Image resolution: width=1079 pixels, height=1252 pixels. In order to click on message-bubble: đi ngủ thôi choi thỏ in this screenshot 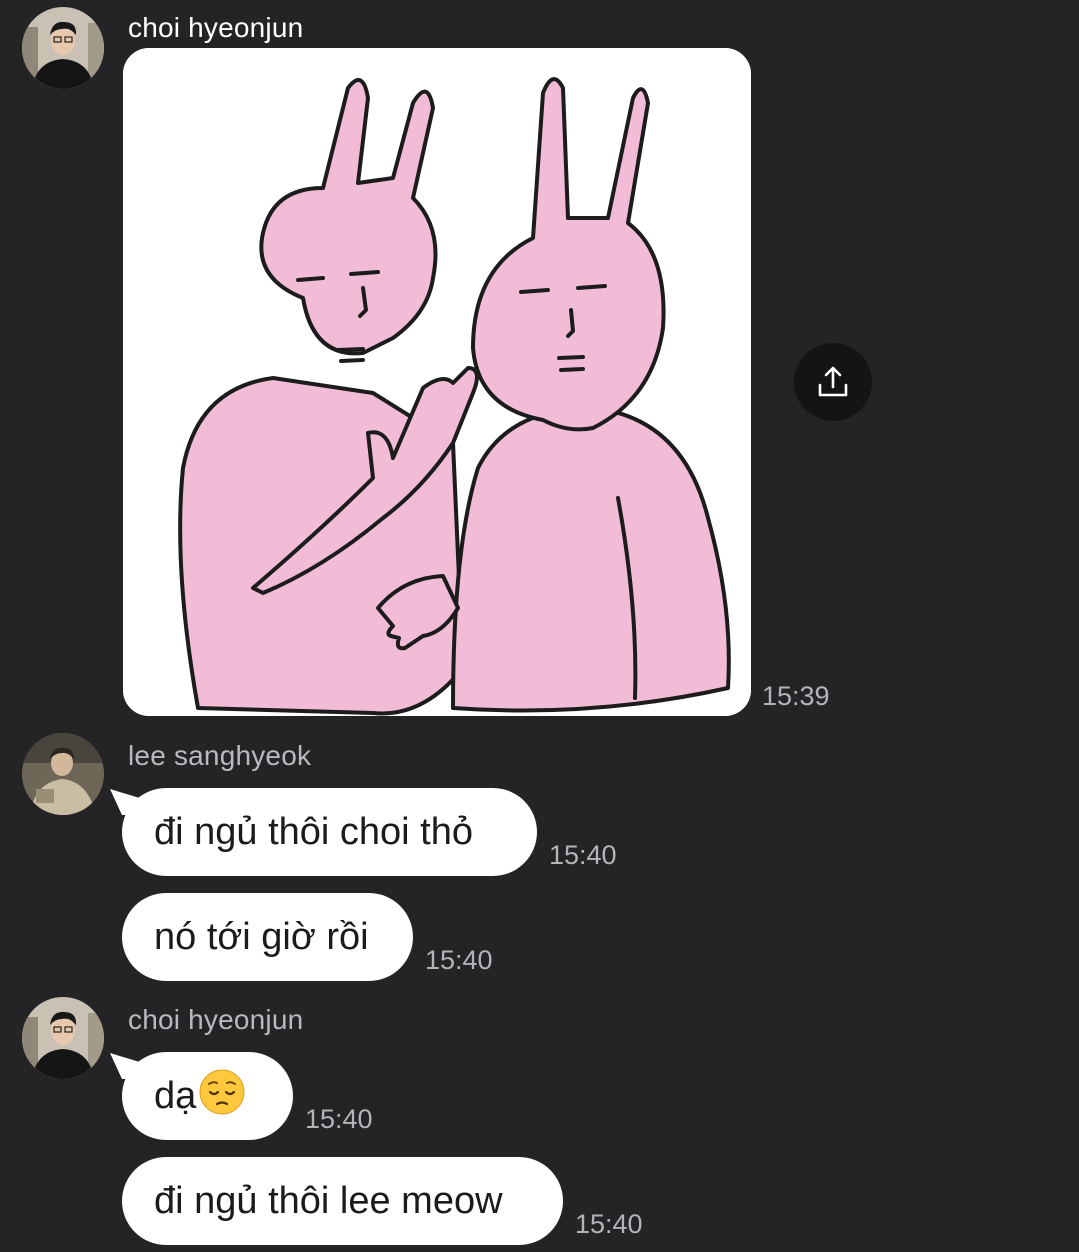, I will do `click(329, 832)`.